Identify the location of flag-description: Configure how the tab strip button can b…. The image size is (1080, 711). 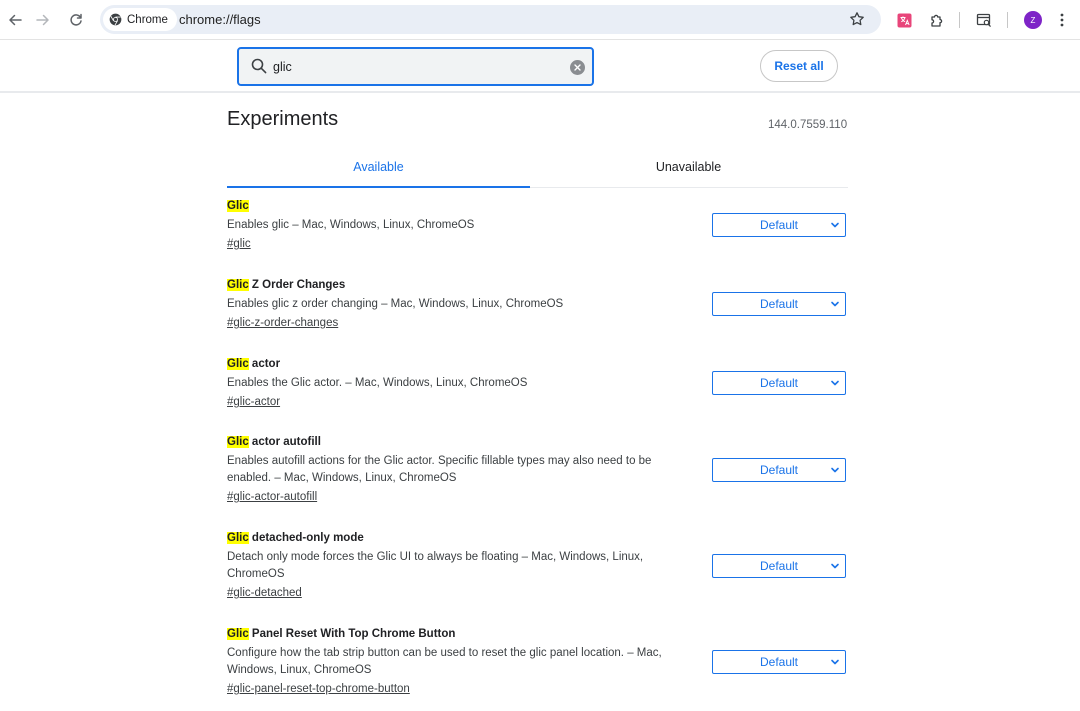
(444, 661).